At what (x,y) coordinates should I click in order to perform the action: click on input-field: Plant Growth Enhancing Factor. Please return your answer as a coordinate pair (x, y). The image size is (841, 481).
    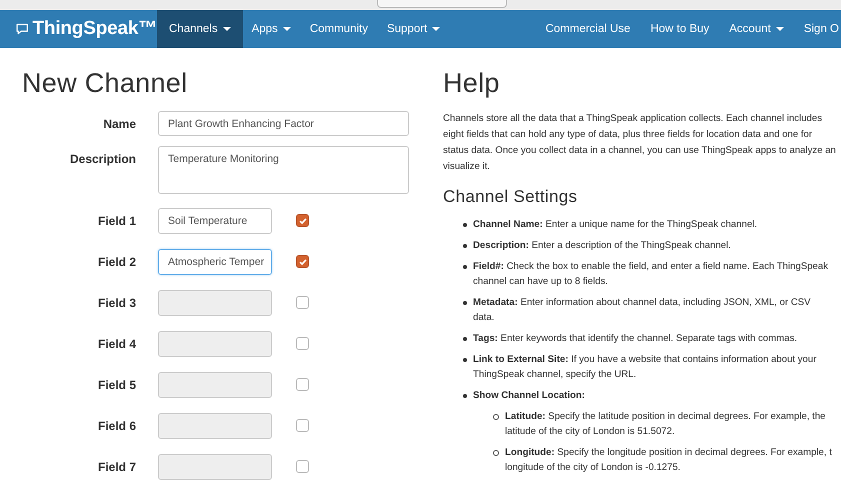
    Looking at the image, I should click on (283, 123).